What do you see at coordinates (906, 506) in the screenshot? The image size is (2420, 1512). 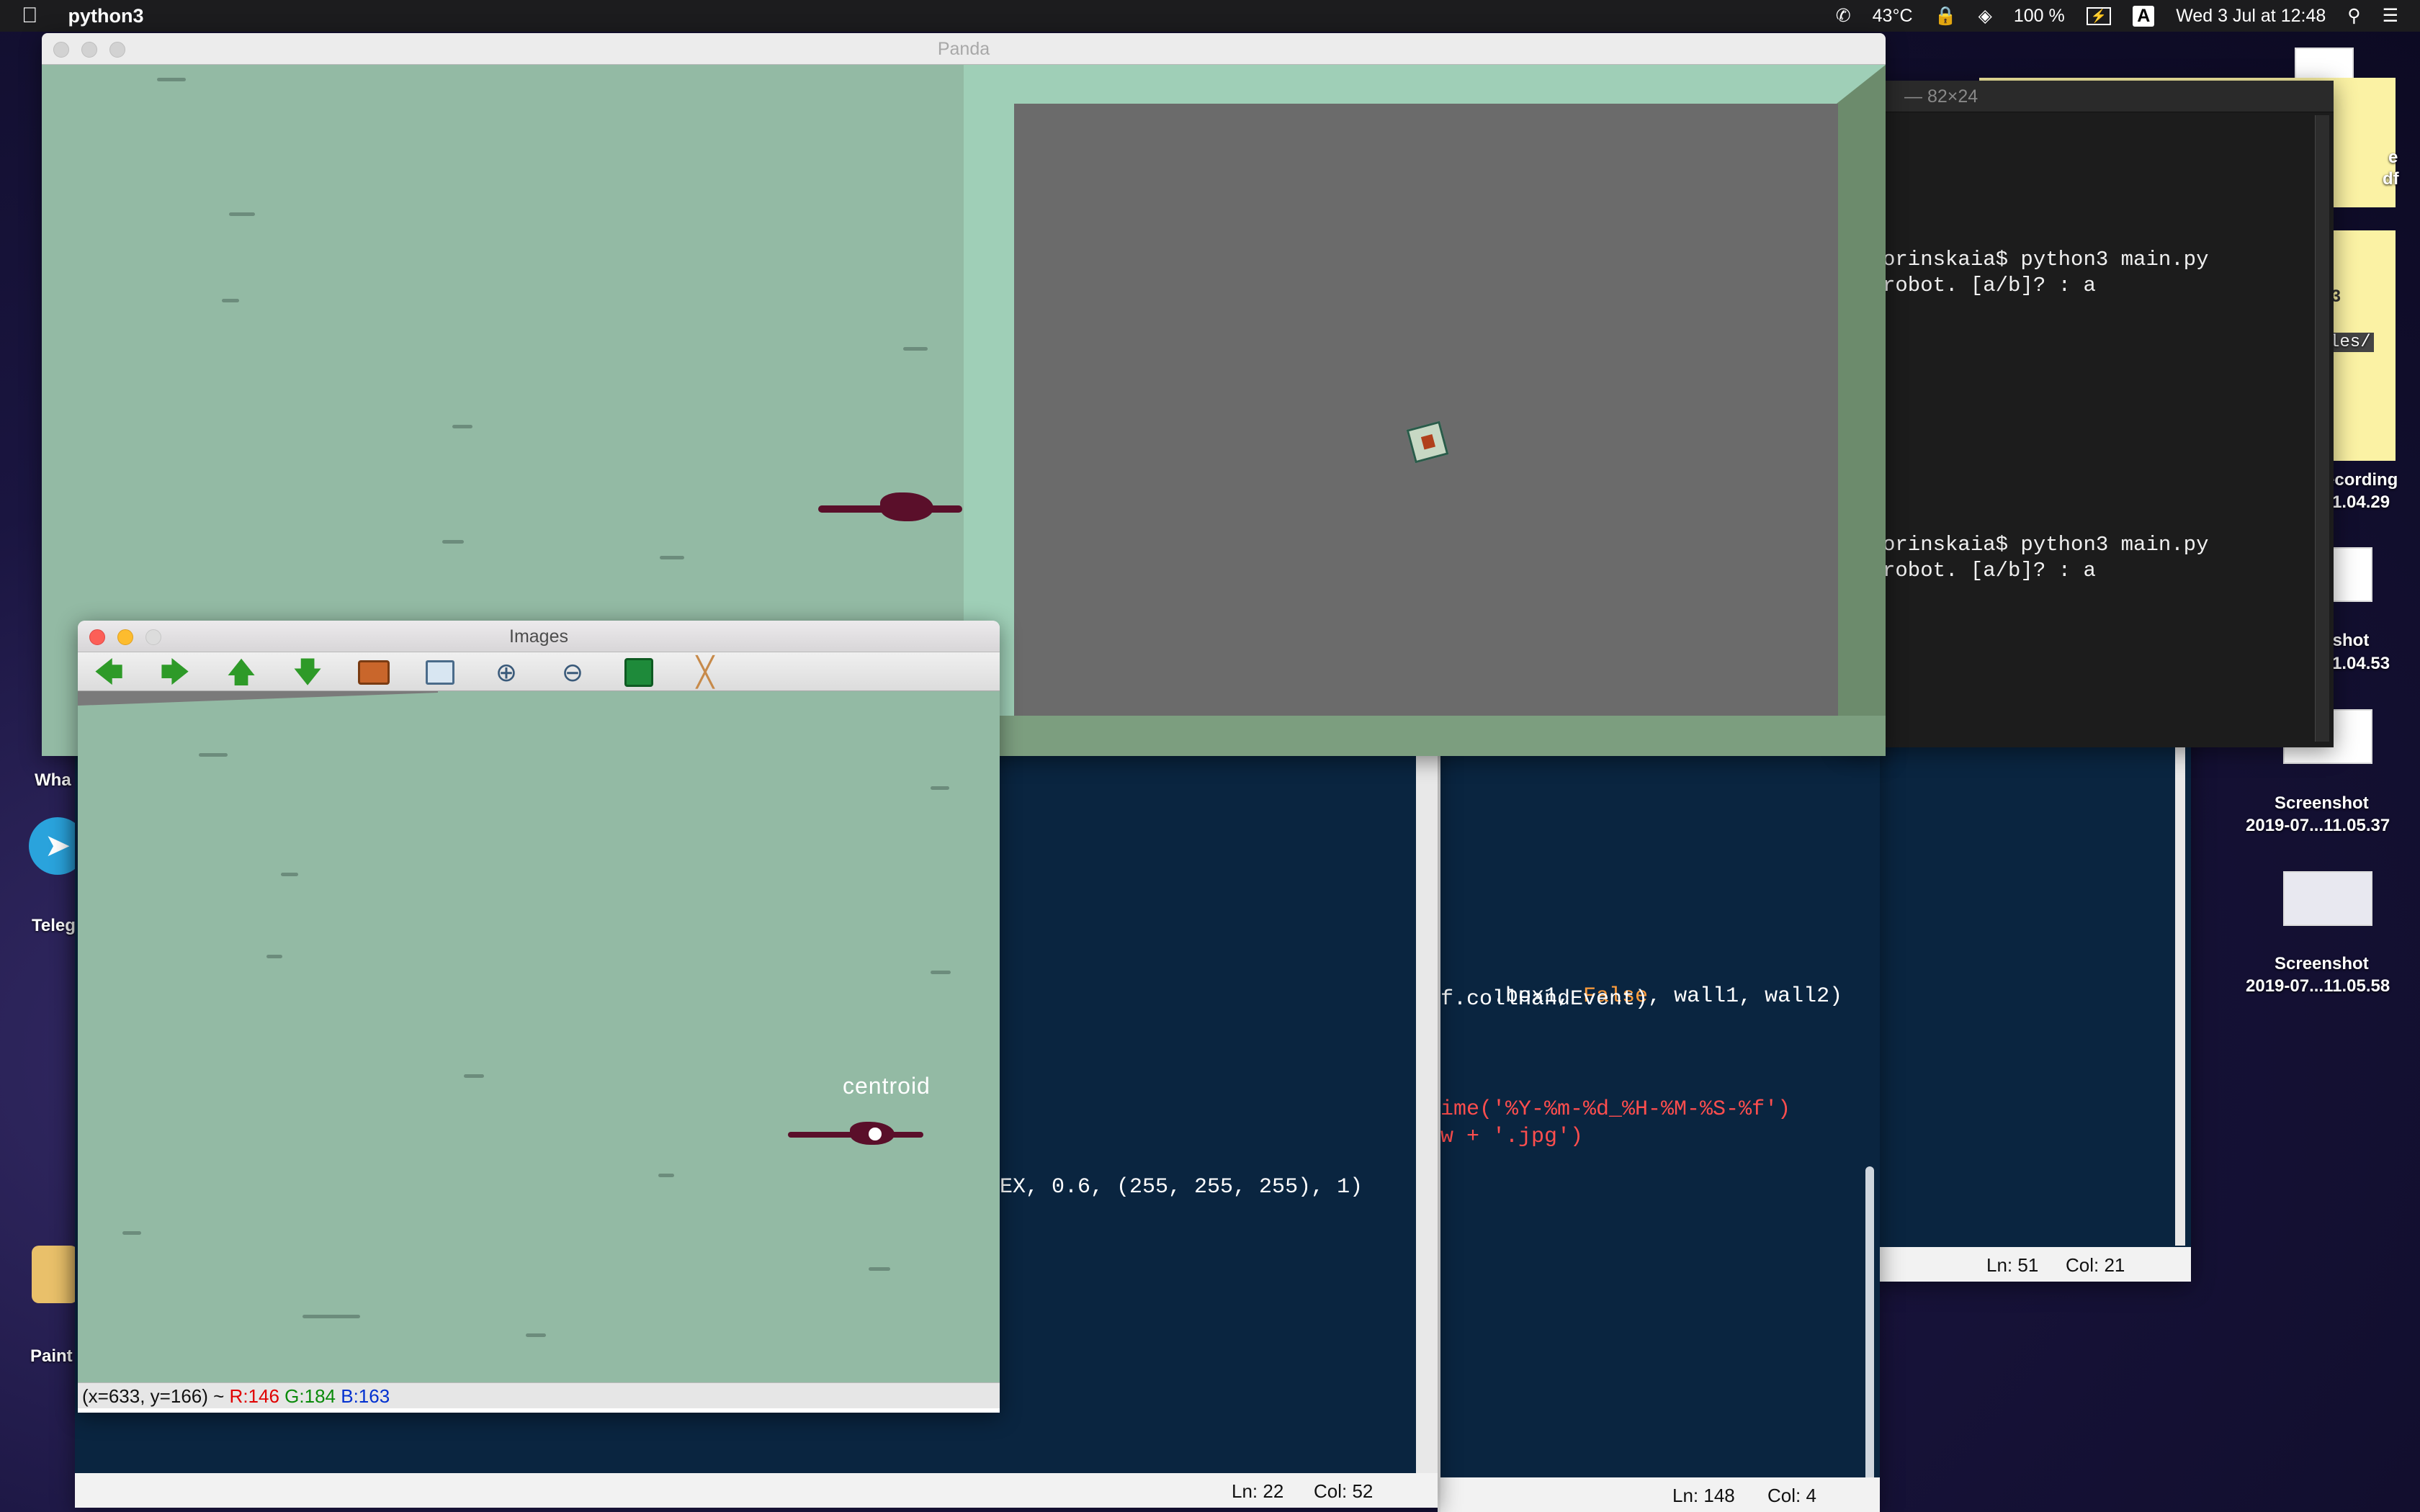 I see `robot-shadow-blob` at bounding box center [906, 506].